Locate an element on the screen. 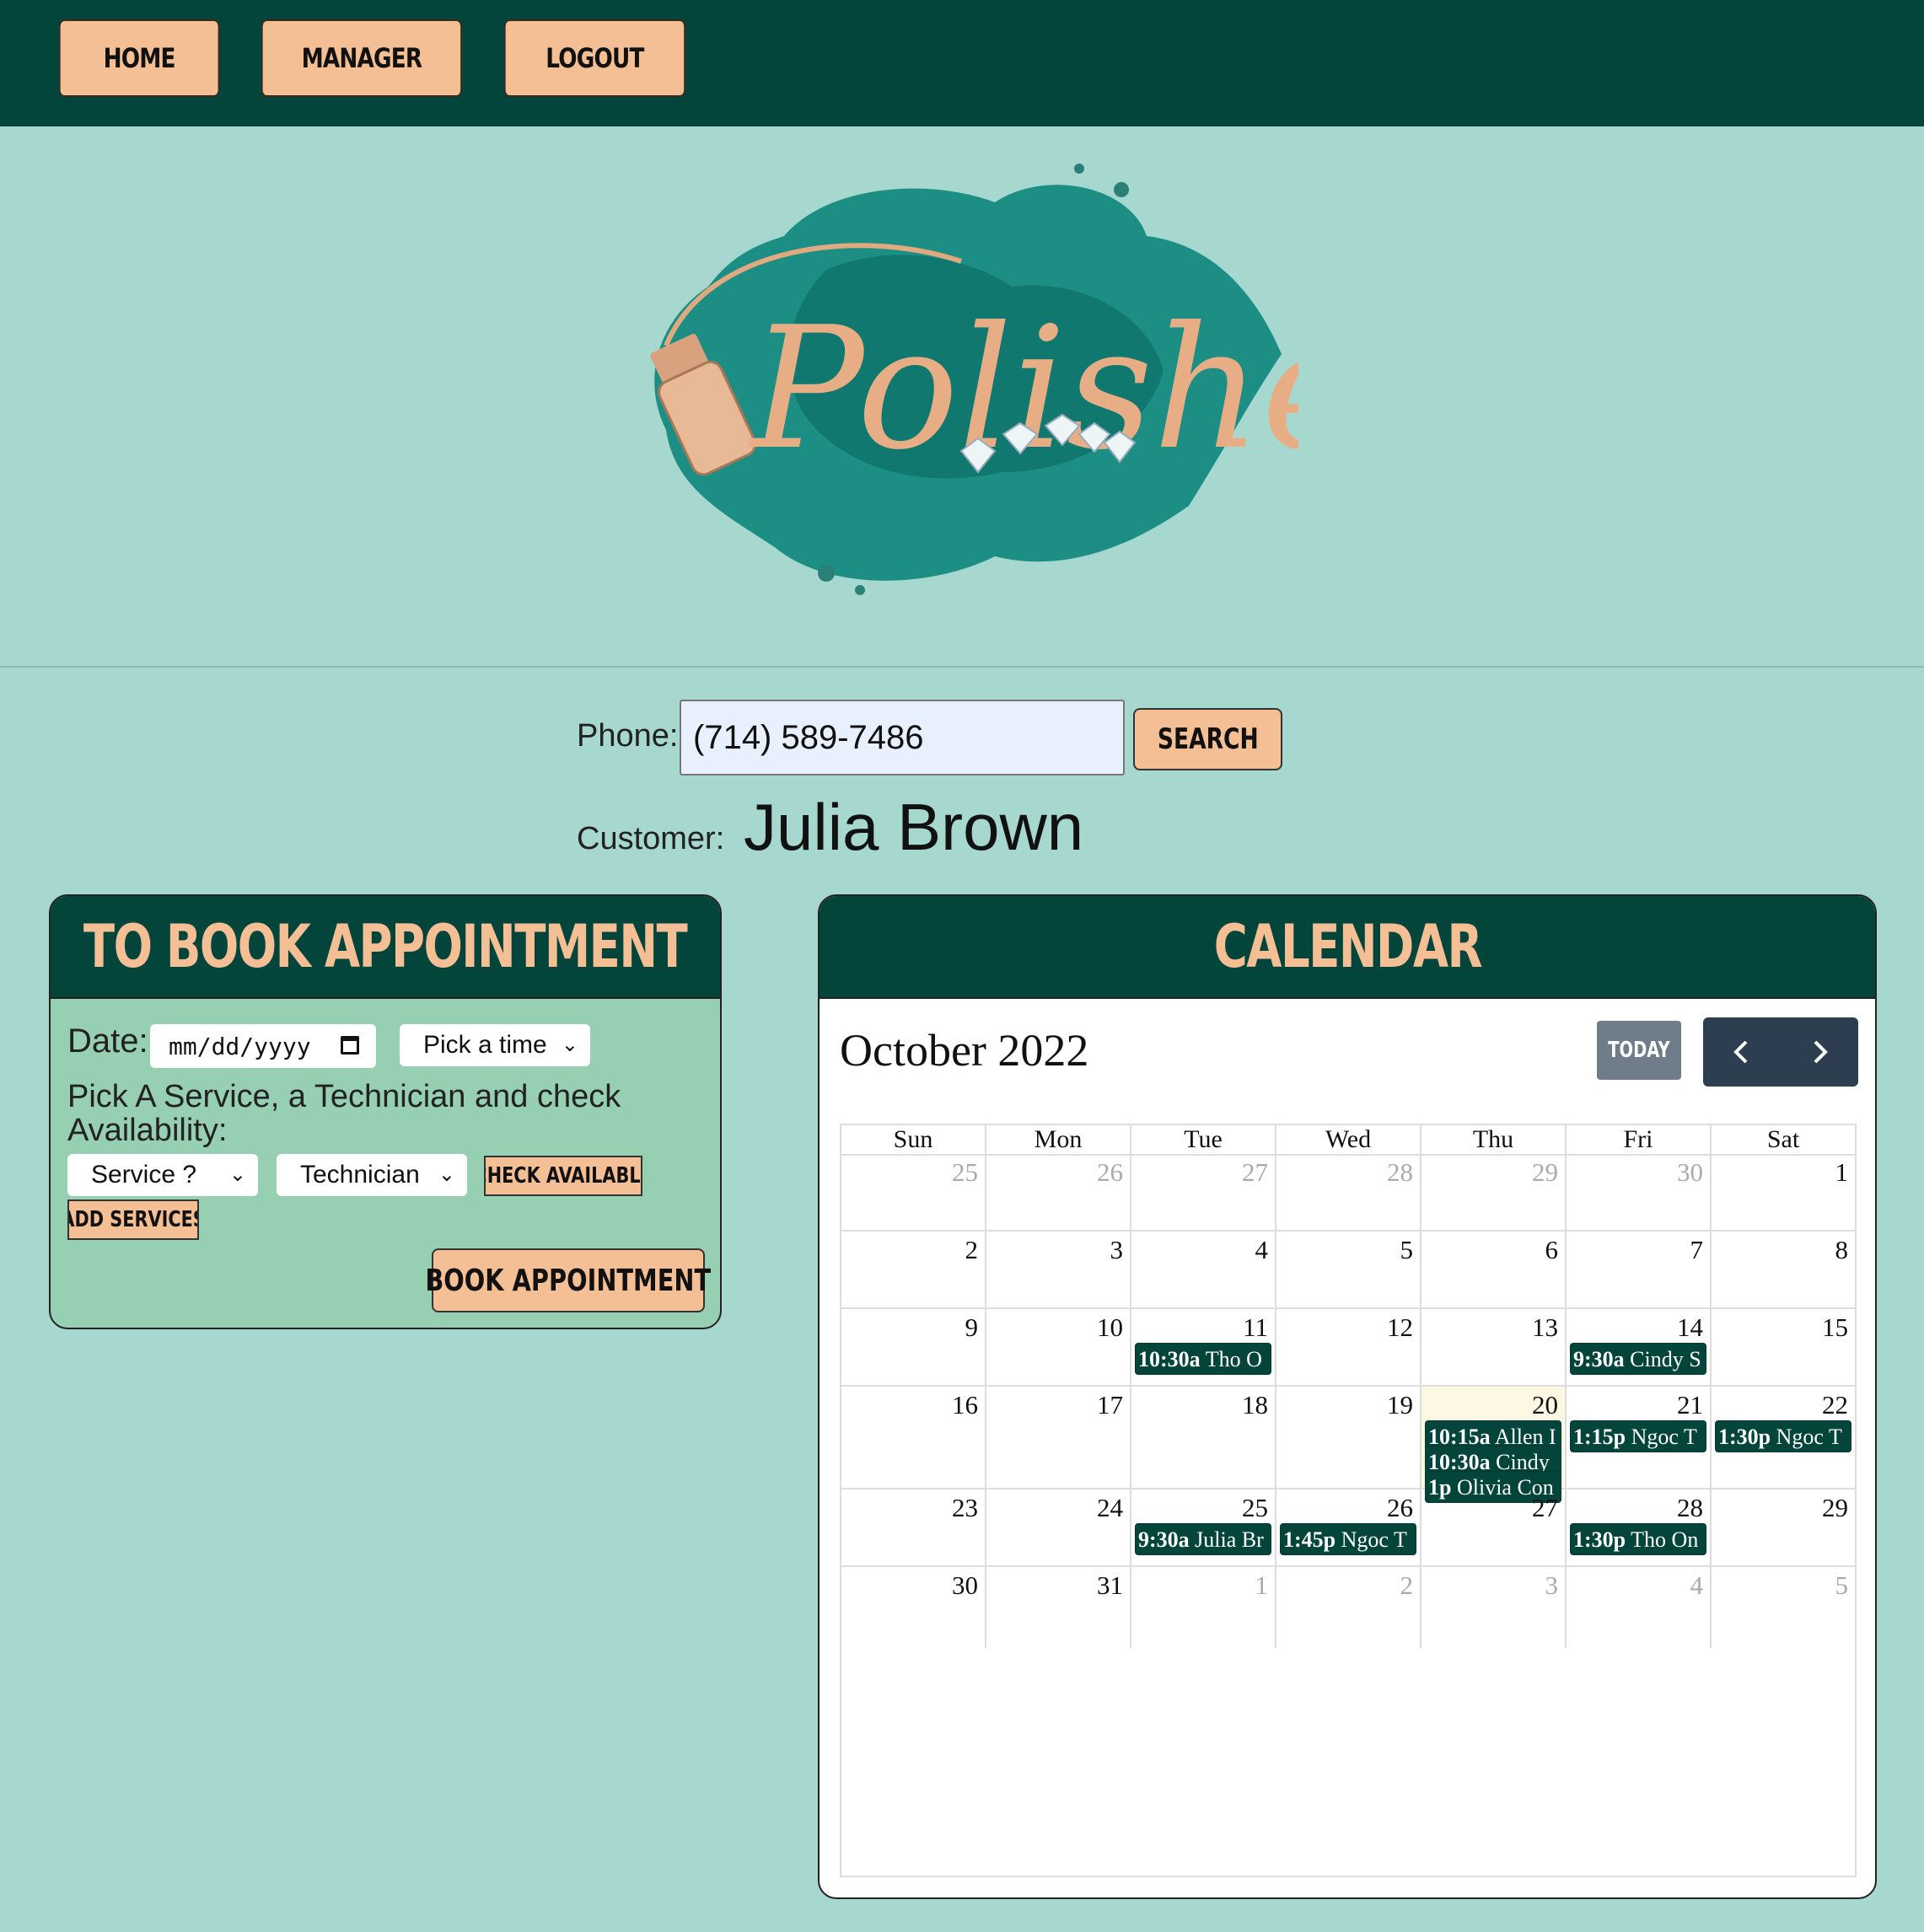  event-title: Tho O is located at coordinates (1231, 1359).